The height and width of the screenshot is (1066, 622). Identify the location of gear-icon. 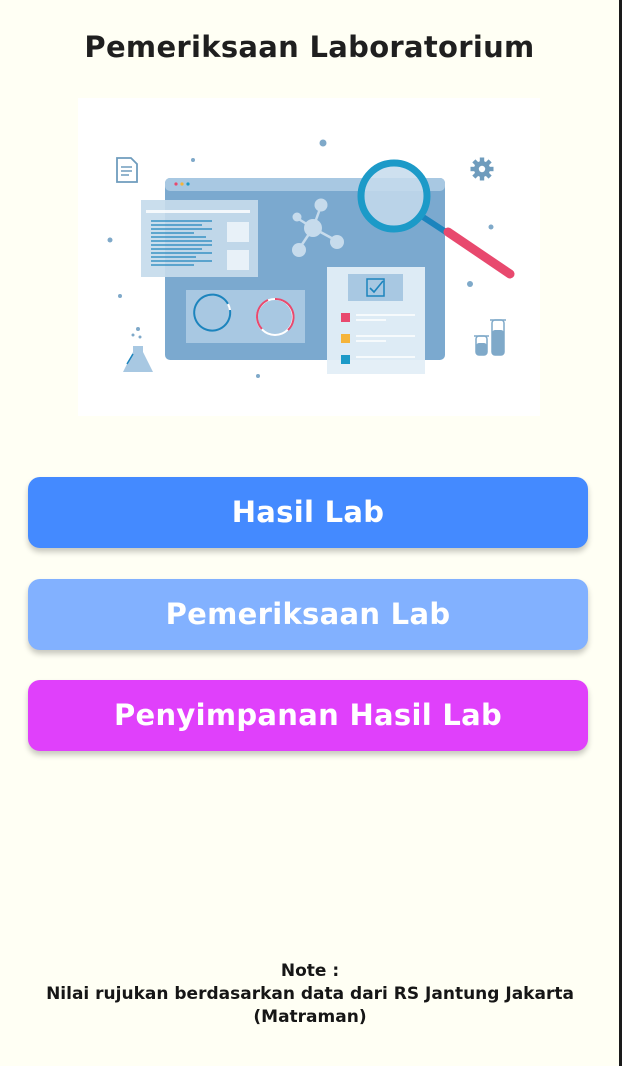
(482, 169).